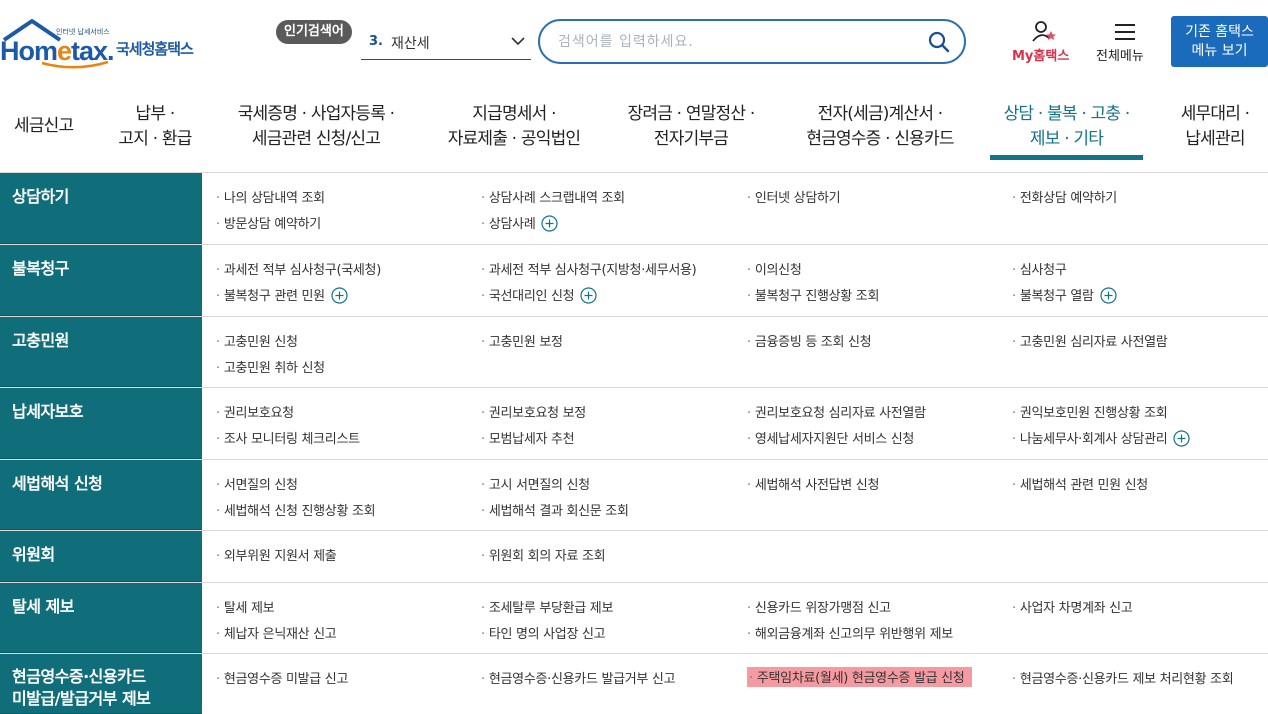 The width and height of the screenshot is (1268, 714). I want to click on menu-link: · 해외금융계좌 신고의무 위반행위 제보, so click(850, 632).